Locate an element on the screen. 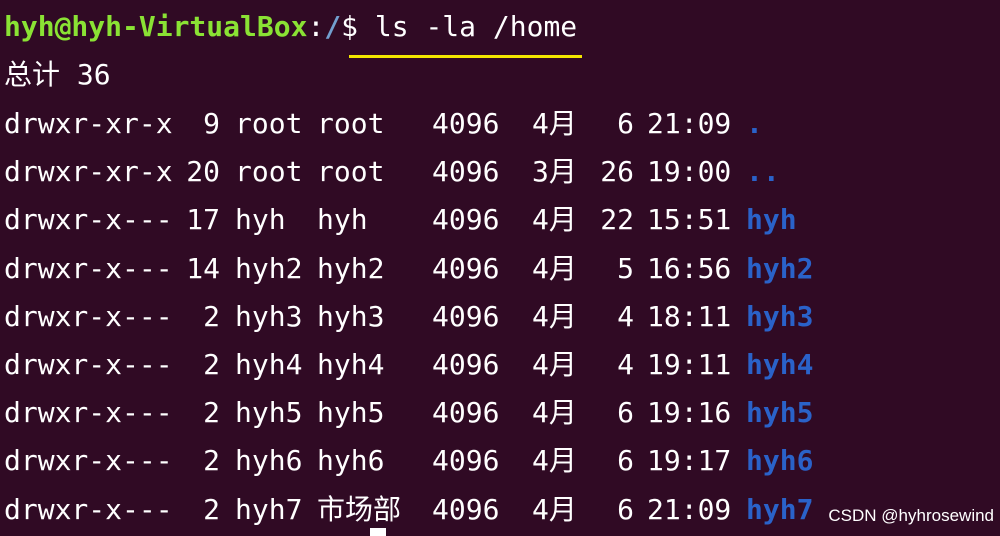 This screenshot has height=536, width=1000. terminal-cursor is located at coordinates (378, 532).